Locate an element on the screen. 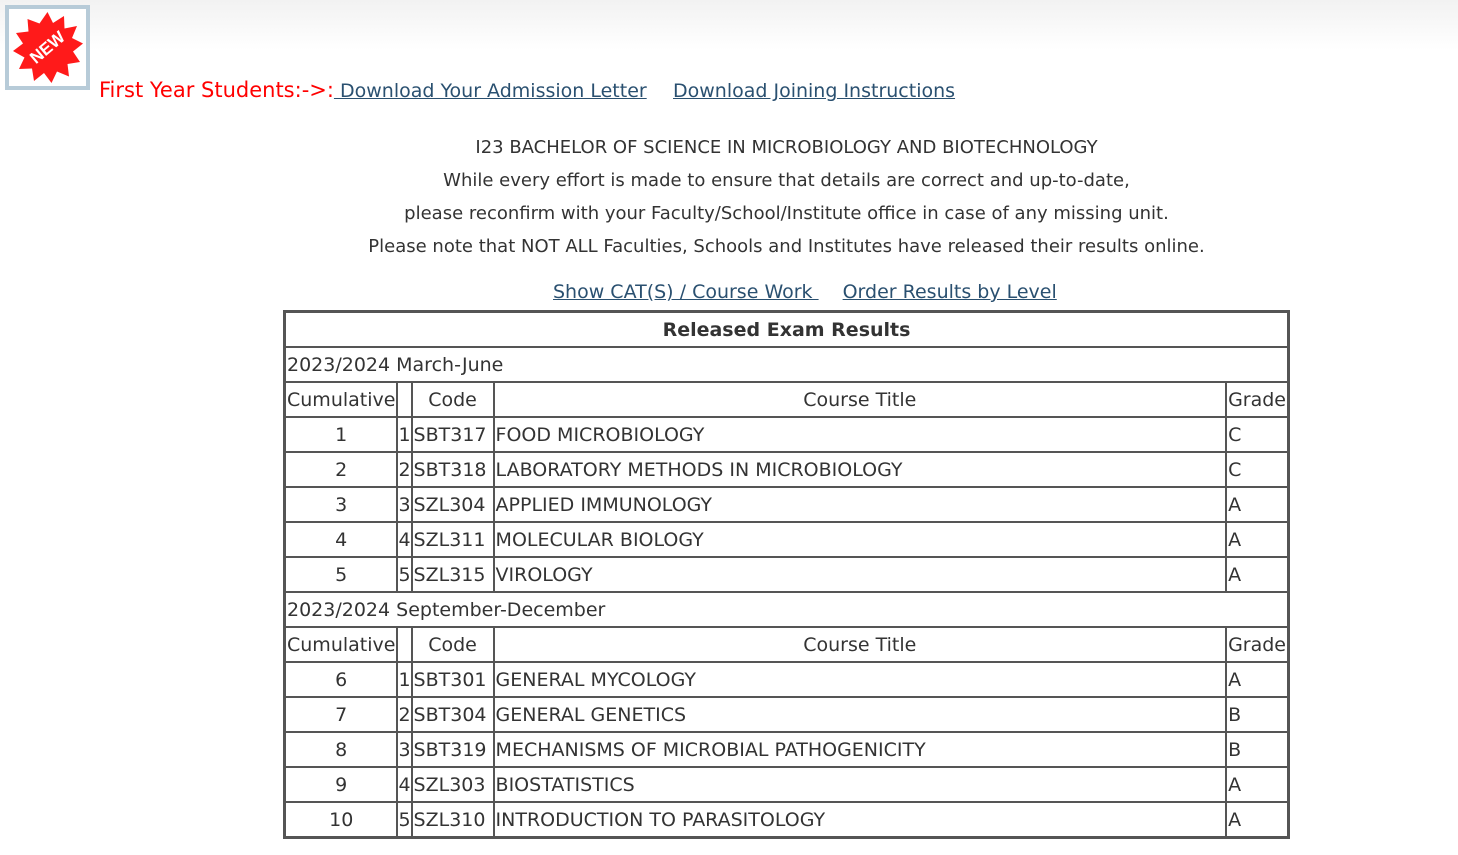 The image size is (1458, 855). semester-row: 2023/2024 September-December is located at coordinates (786, 609).